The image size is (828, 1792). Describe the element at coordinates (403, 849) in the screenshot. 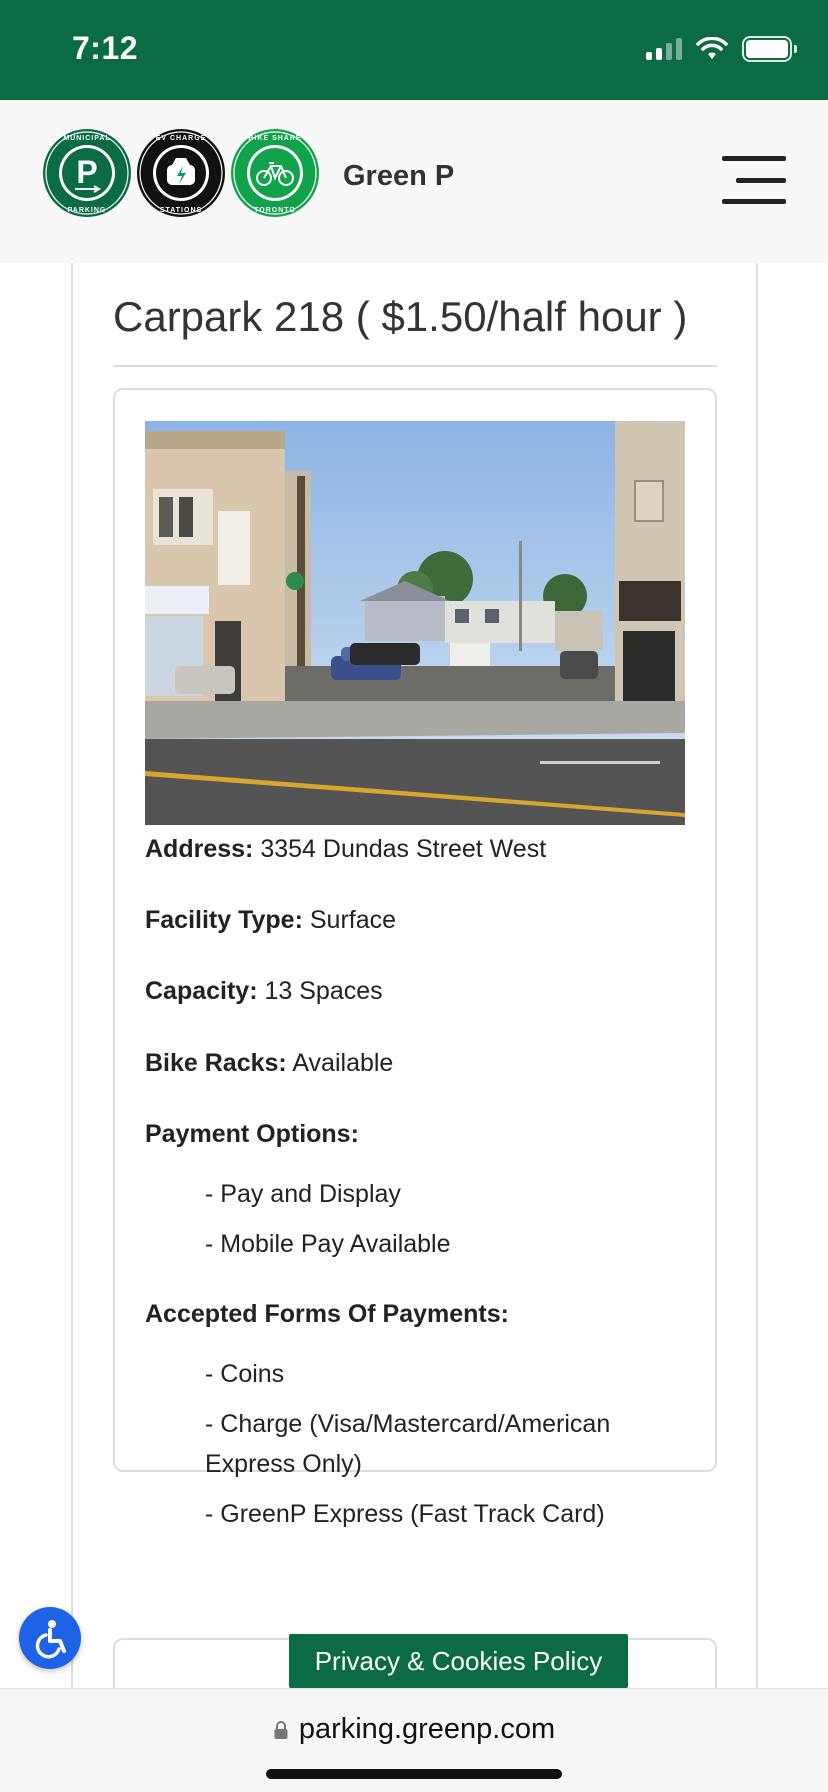

I see `address-value: 3354 Dundas Street West` at that location.